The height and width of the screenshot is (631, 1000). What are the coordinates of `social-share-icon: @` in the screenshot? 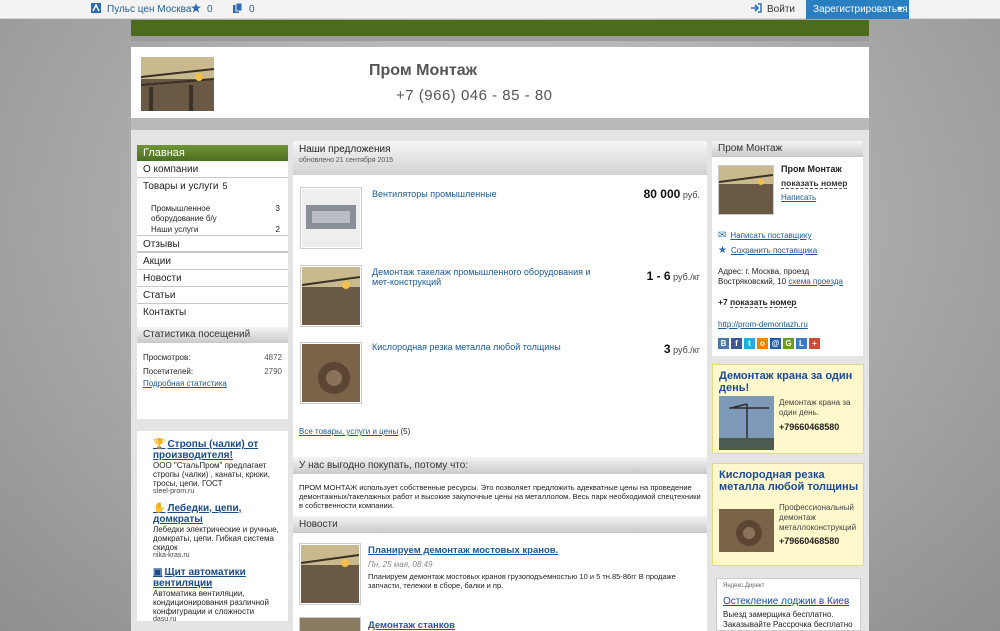 It's located at (775, 343).